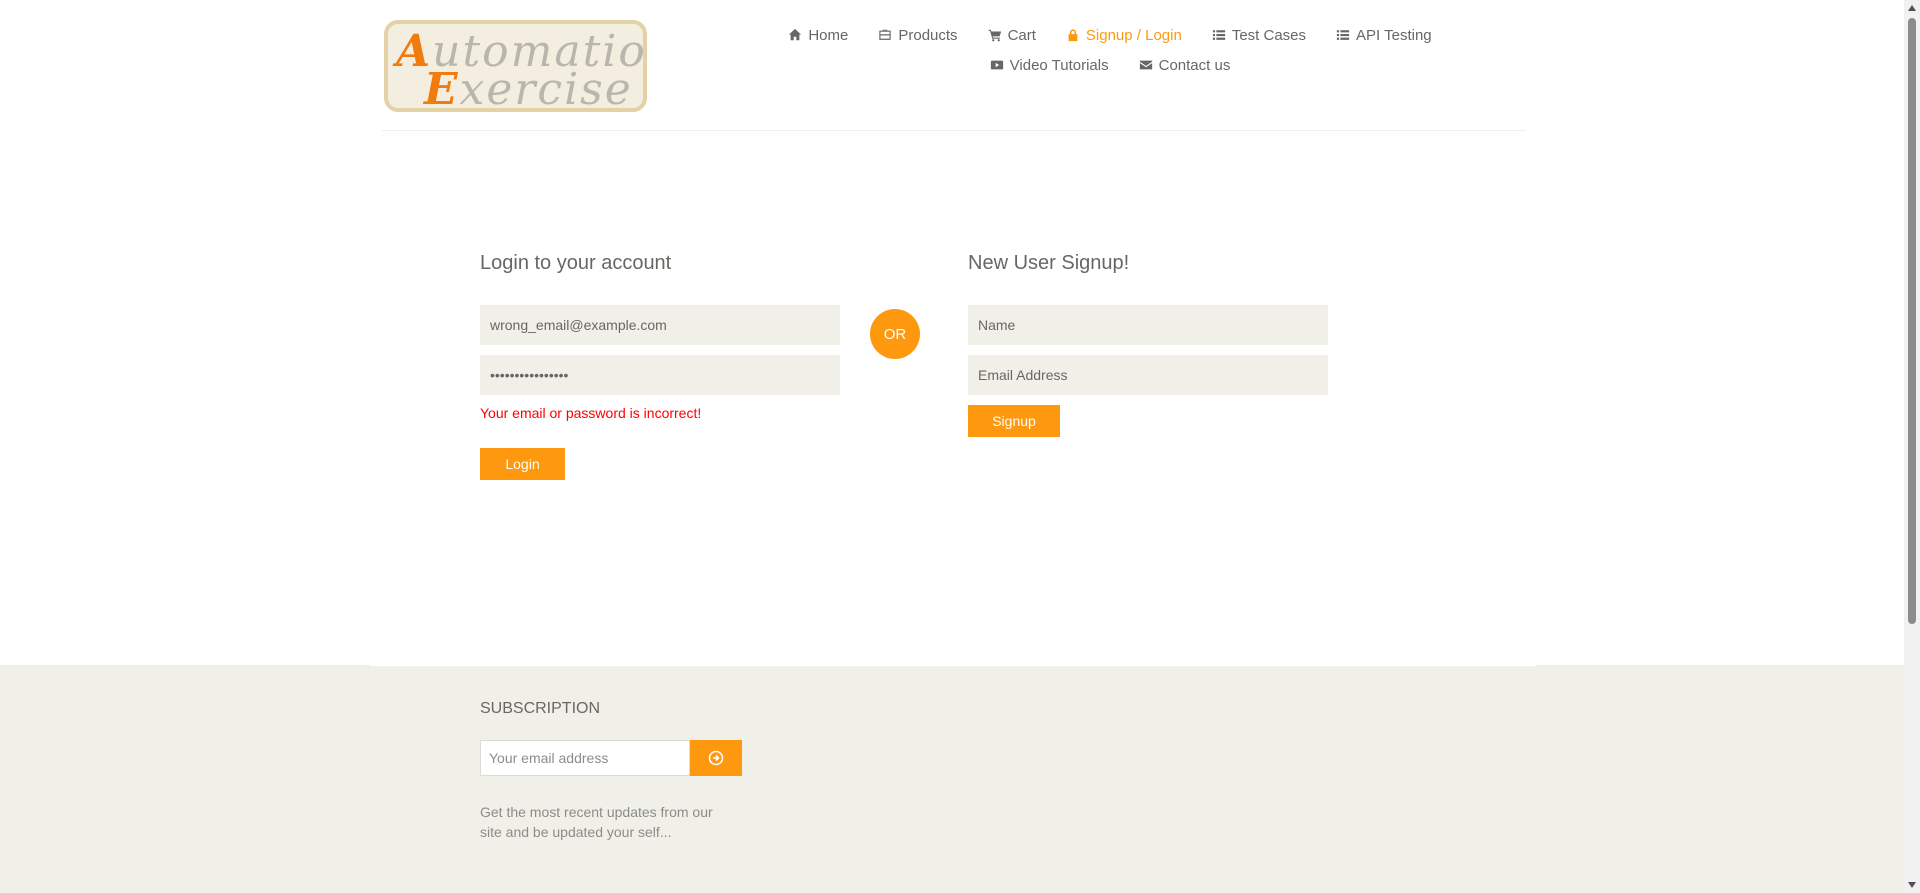 Image resolution: width=1920 pixels, height=893 pixels. Describe the element at coordinates (795, 35) in the screenshot. I see `home-icon` at that location.